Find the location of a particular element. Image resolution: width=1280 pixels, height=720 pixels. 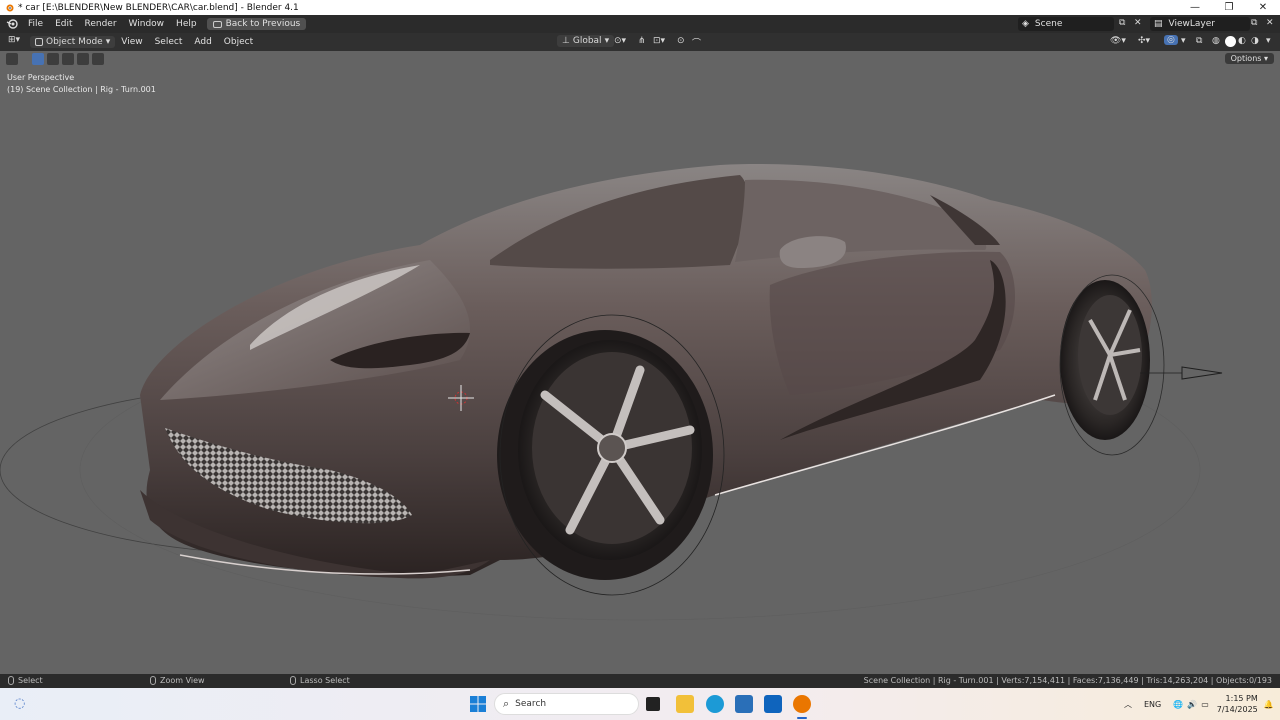

editor-type-icon: ⊞▾ is located at coordinates (14, 40).